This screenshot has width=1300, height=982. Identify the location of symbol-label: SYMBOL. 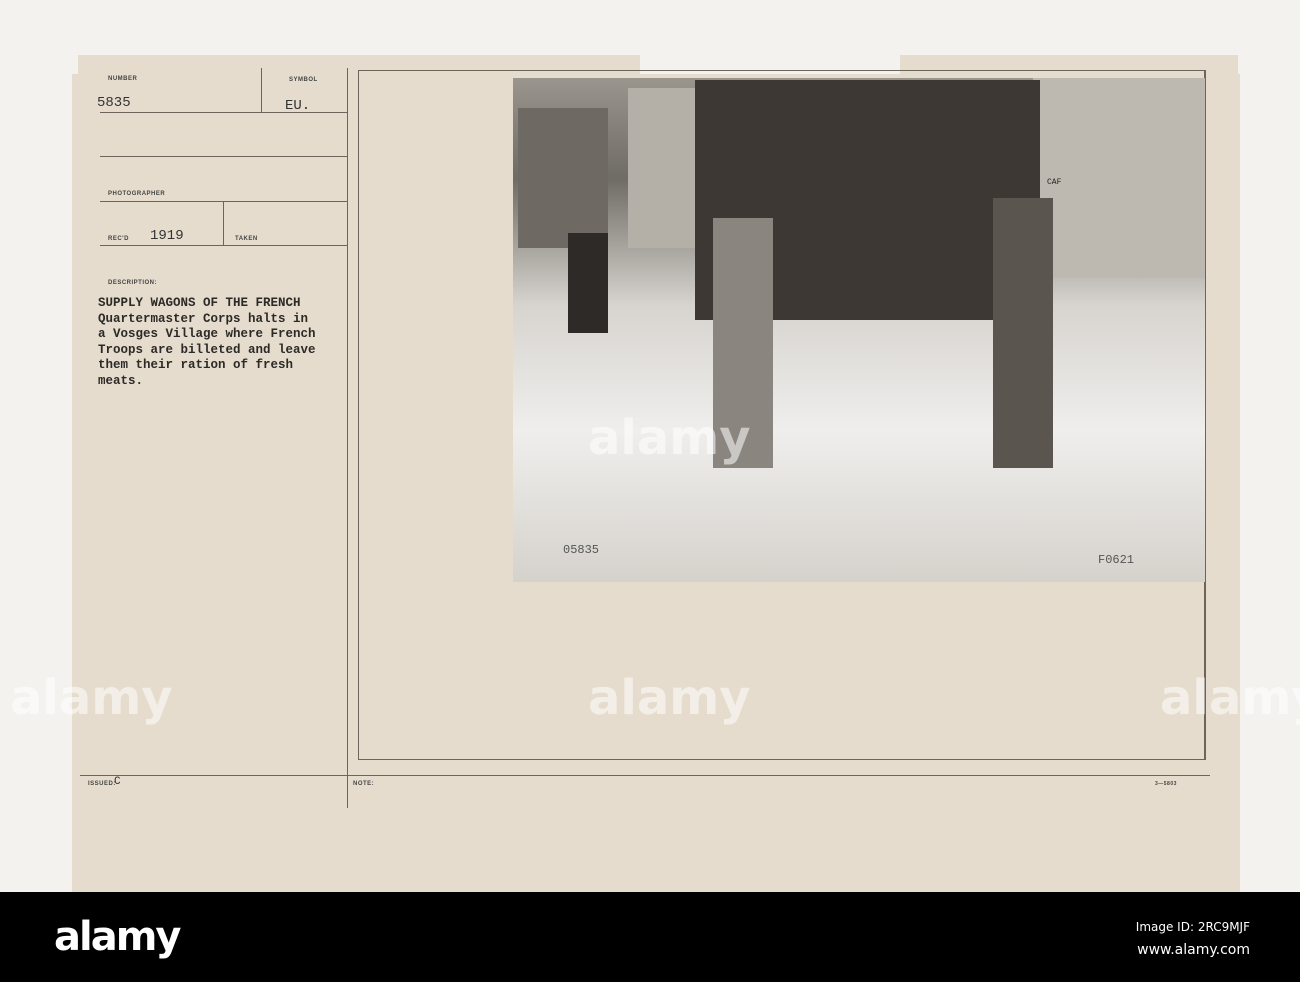
(303, 80).